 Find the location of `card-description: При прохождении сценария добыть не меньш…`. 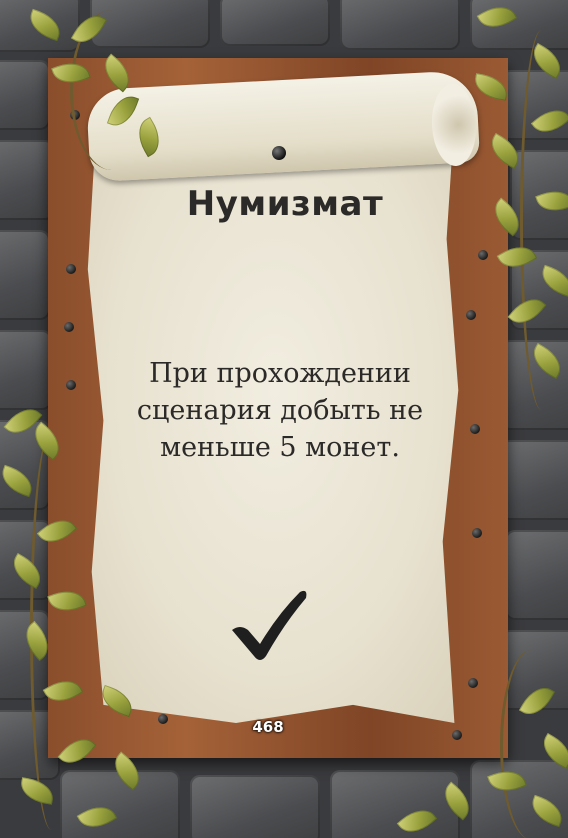

card-description: При прохождении сценария добыть не меньш… is located at coordinates (280, 410).